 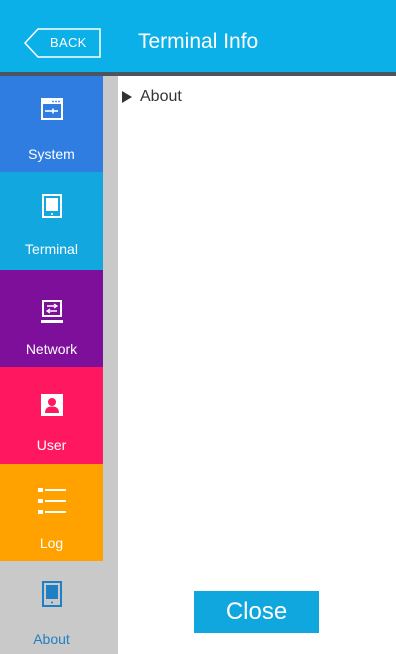 What do you see at coordinates (127, 97) in the screenshot?
I see `expand-arrow-icon` at bounding box center [127, 97].